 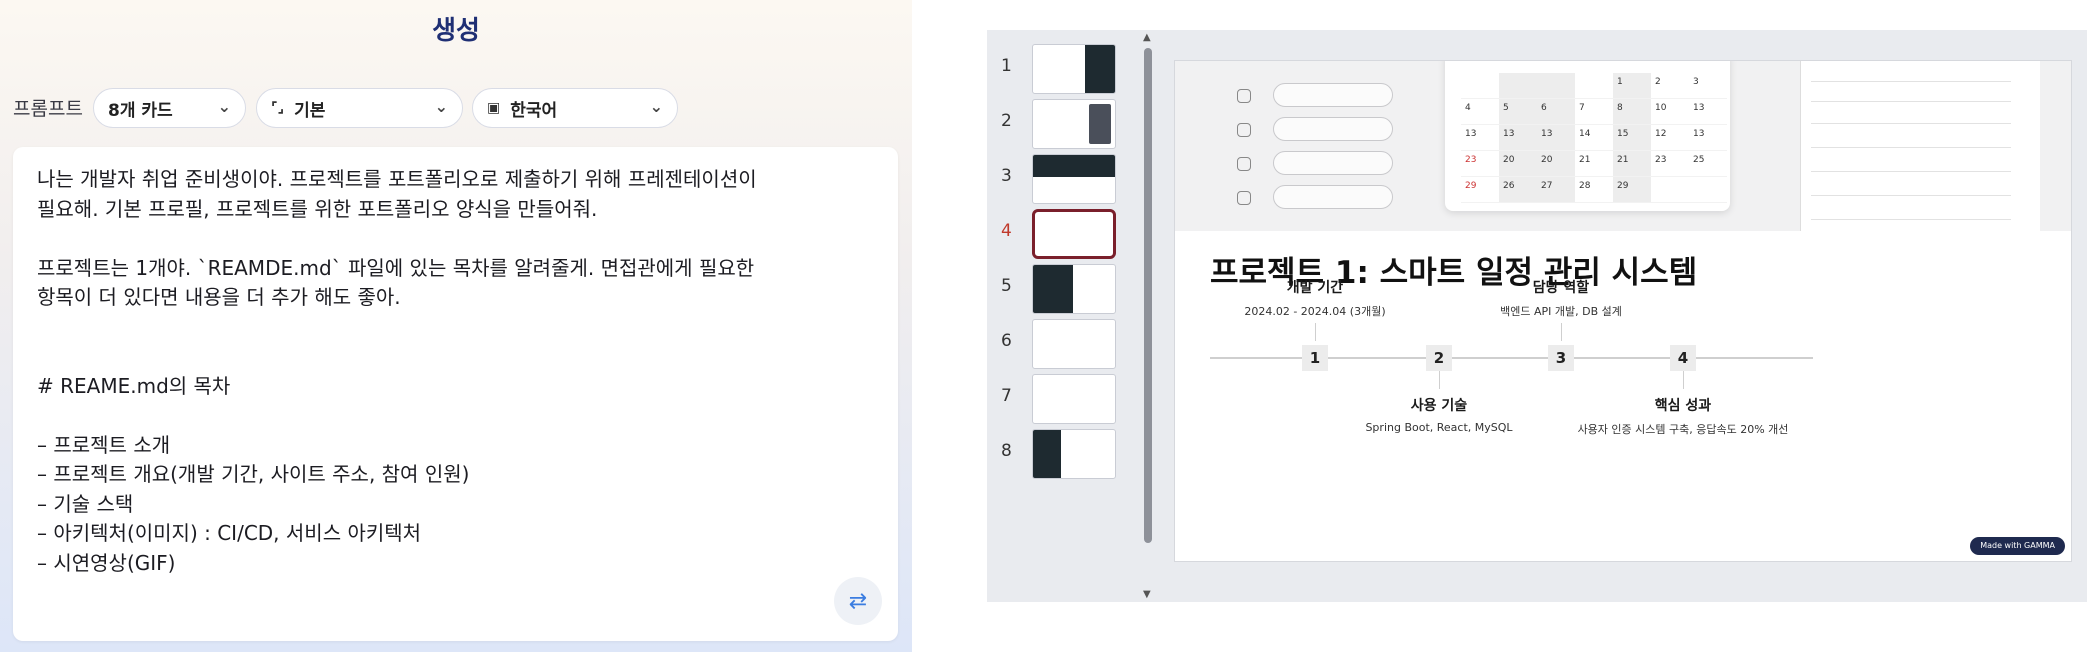 I want to click on scroll-down-icon: ▼, so click(x=1147, y=594).